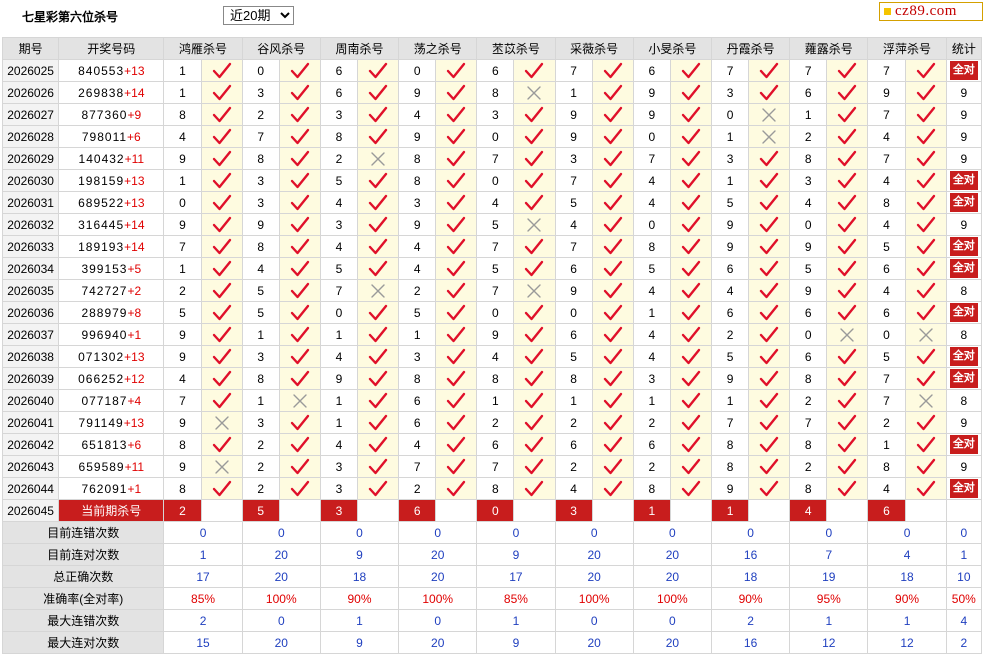 Image resolution: width=984 pixels, height=654 pixels. Describe the element at coordinates (134, 334) in the screenshot. I see `draw-bonus-number: +1` at that location.